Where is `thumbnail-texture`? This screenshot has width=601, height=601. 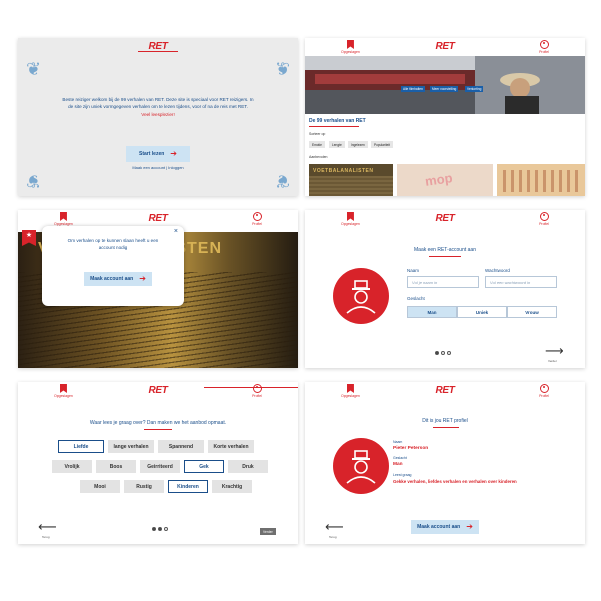
thumbnail-texture is located at coordinates (541, 181).